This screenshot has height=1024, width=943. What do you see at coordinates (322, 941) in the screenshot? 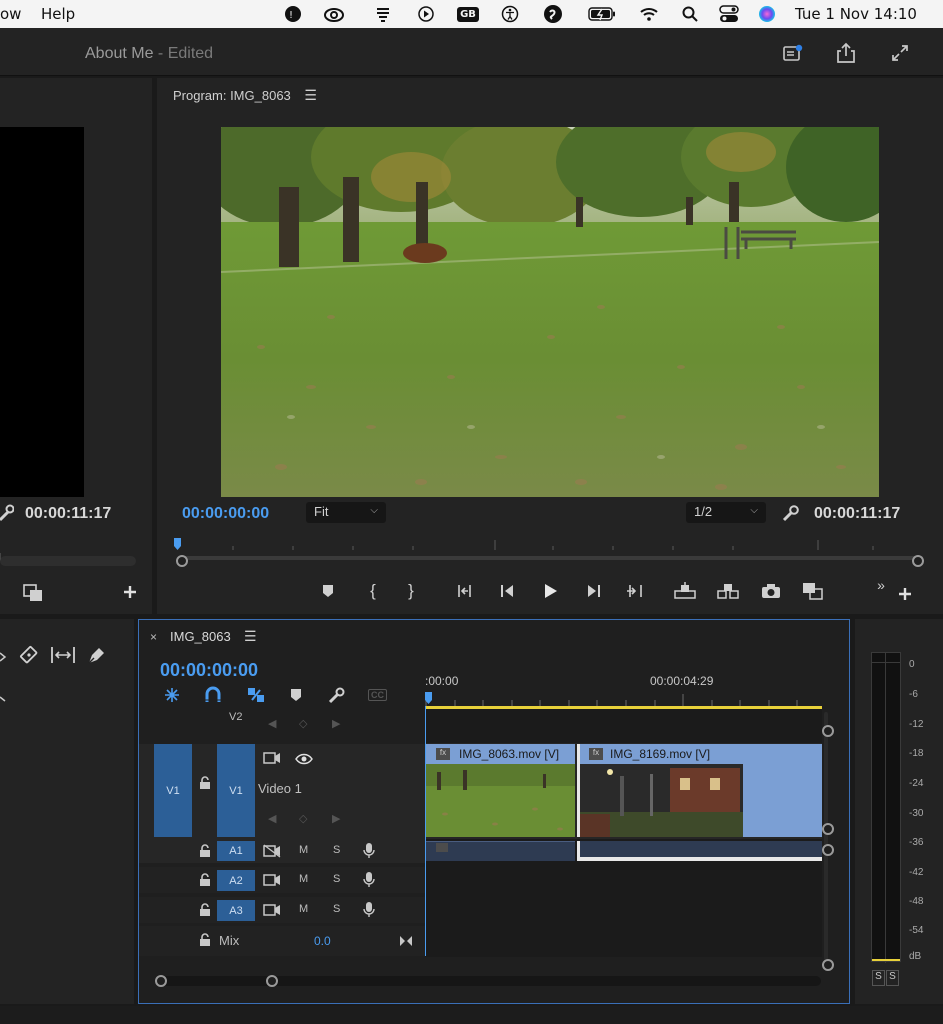
I see `mix-volume-value: 0.0` at bounding box center [322, 941].